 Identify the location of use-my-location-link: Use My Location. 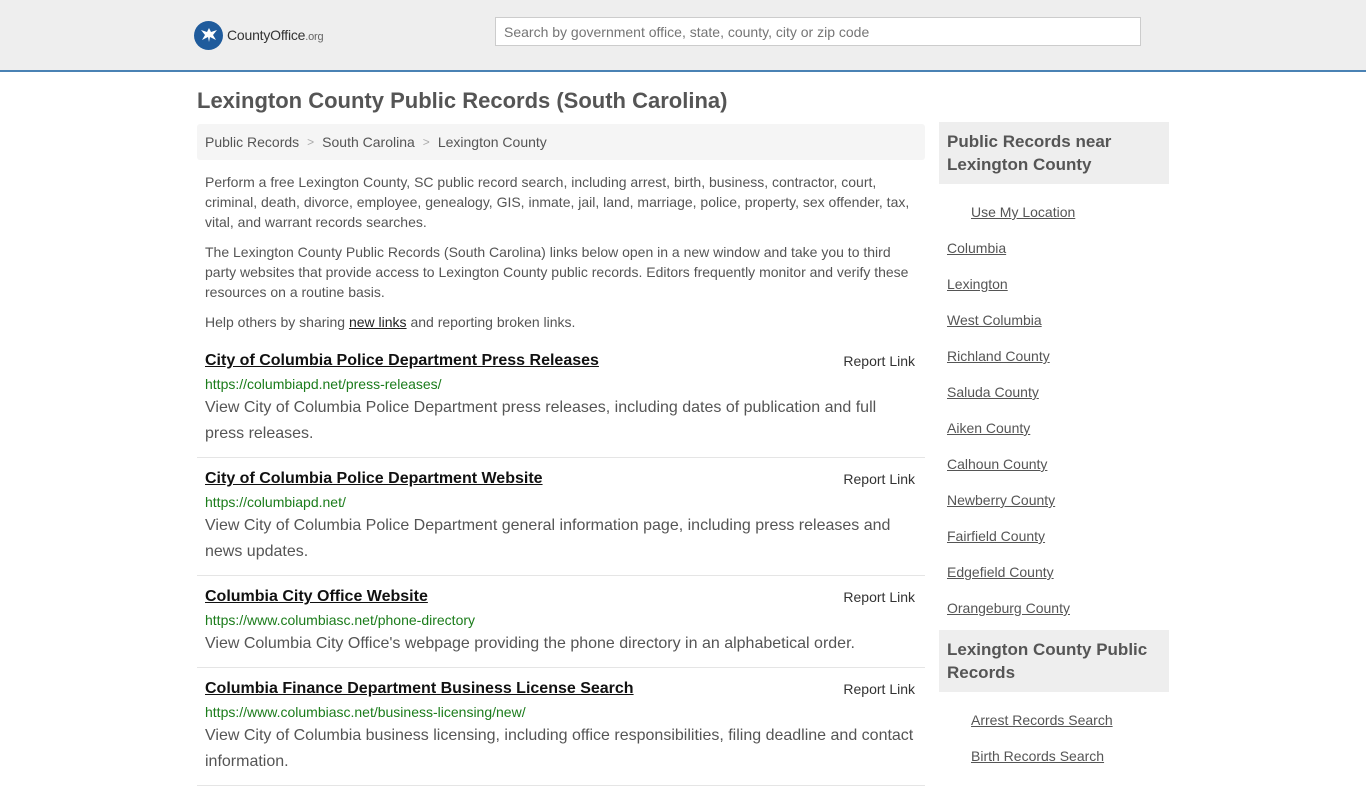
(1023, 212).